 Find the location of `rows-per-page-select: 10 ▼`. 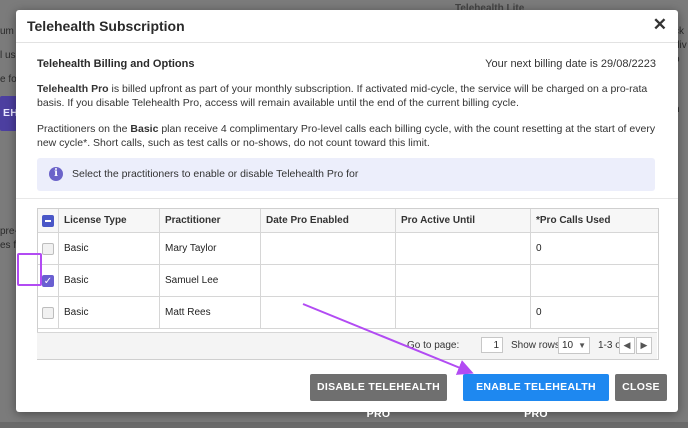

rows-per-page-select: 10 ▼ is located at coordinates (574, 345).